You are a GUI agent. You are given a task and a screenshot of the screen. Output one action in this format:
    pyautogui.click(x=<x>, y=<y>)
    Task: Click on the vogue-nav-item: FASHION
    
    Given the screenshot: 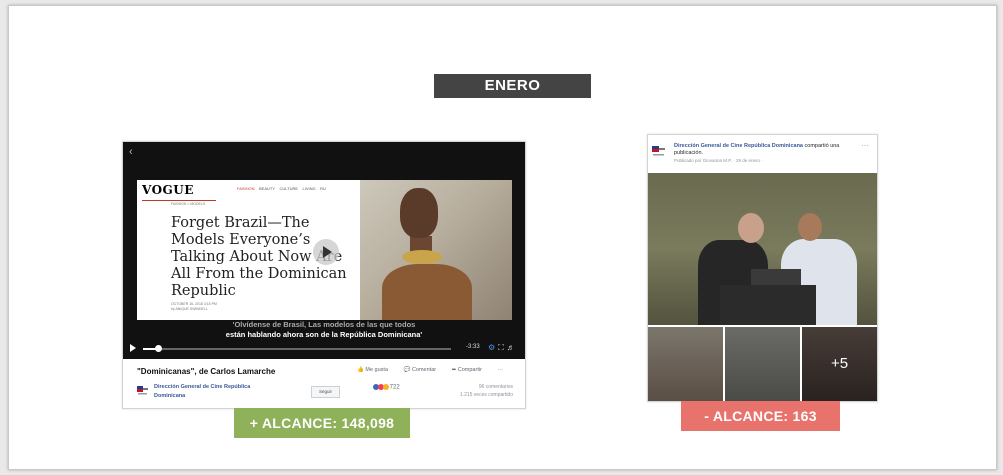 What is the action you would take?
    pyautogui.click(x=246, y=188)
    